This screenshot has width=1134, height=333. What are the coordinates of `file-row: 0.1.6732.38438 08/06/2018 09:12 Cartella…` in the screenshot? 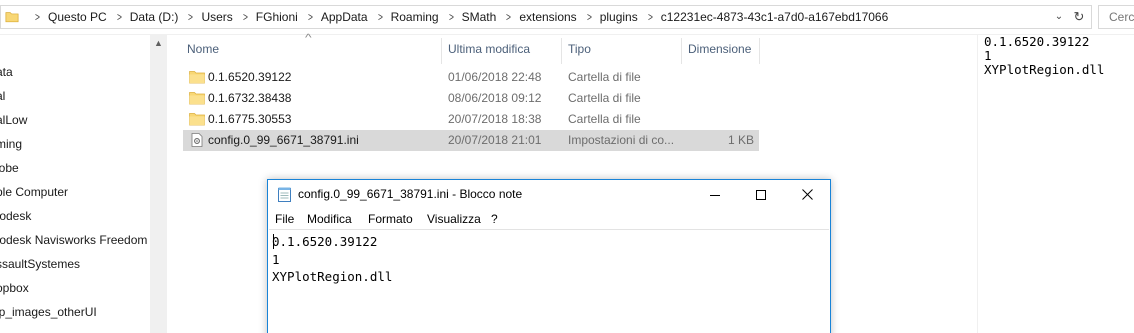 It's located at (471, 98).